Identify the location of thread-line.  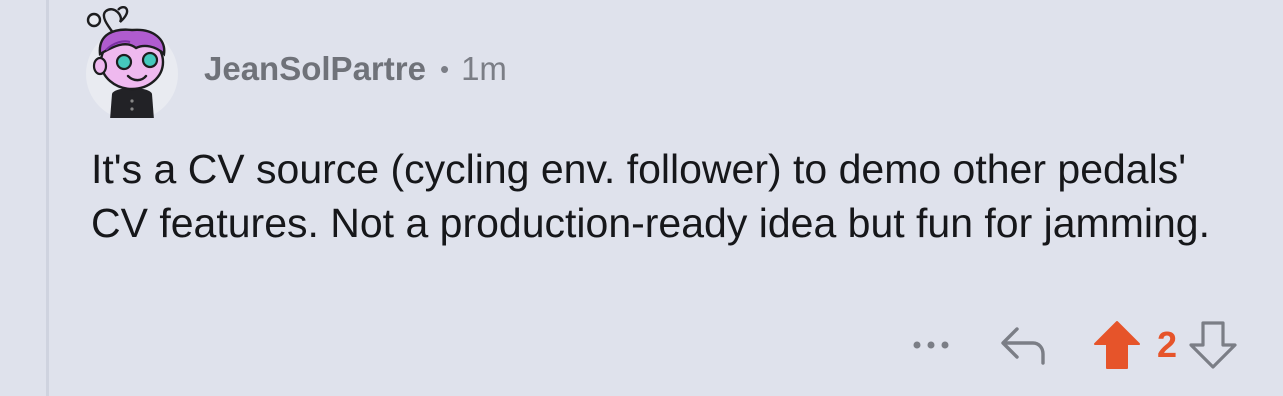
(47, 198).